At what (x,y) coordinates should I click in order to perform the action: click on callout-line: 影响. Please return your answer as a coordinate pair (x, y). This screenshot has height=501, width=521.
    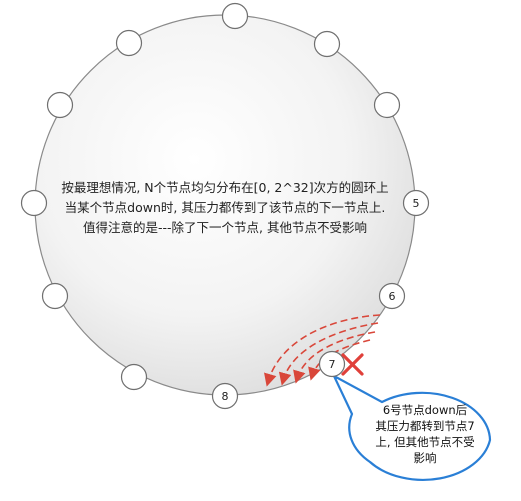
    Looking at the image, I should click on (425, 458).